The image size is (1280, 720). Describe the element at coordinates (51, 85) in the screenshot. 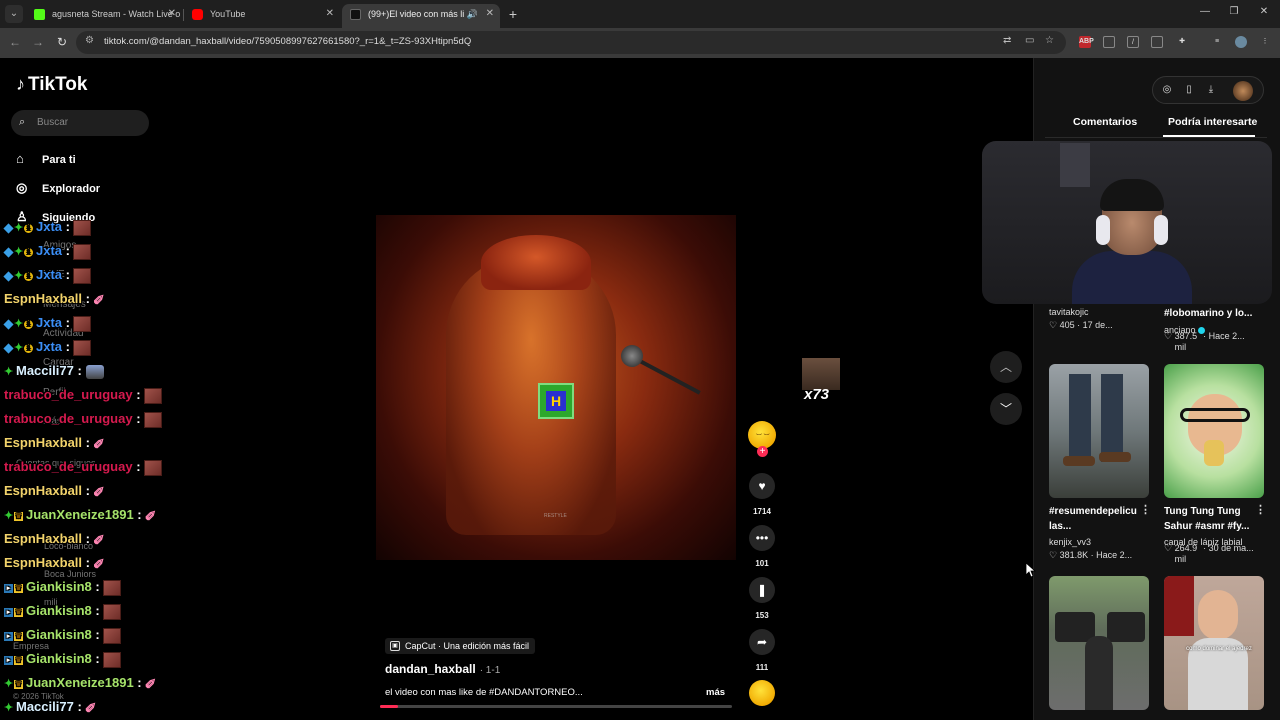

I see `tiktok-logo: ♪ TikTok` at that location.